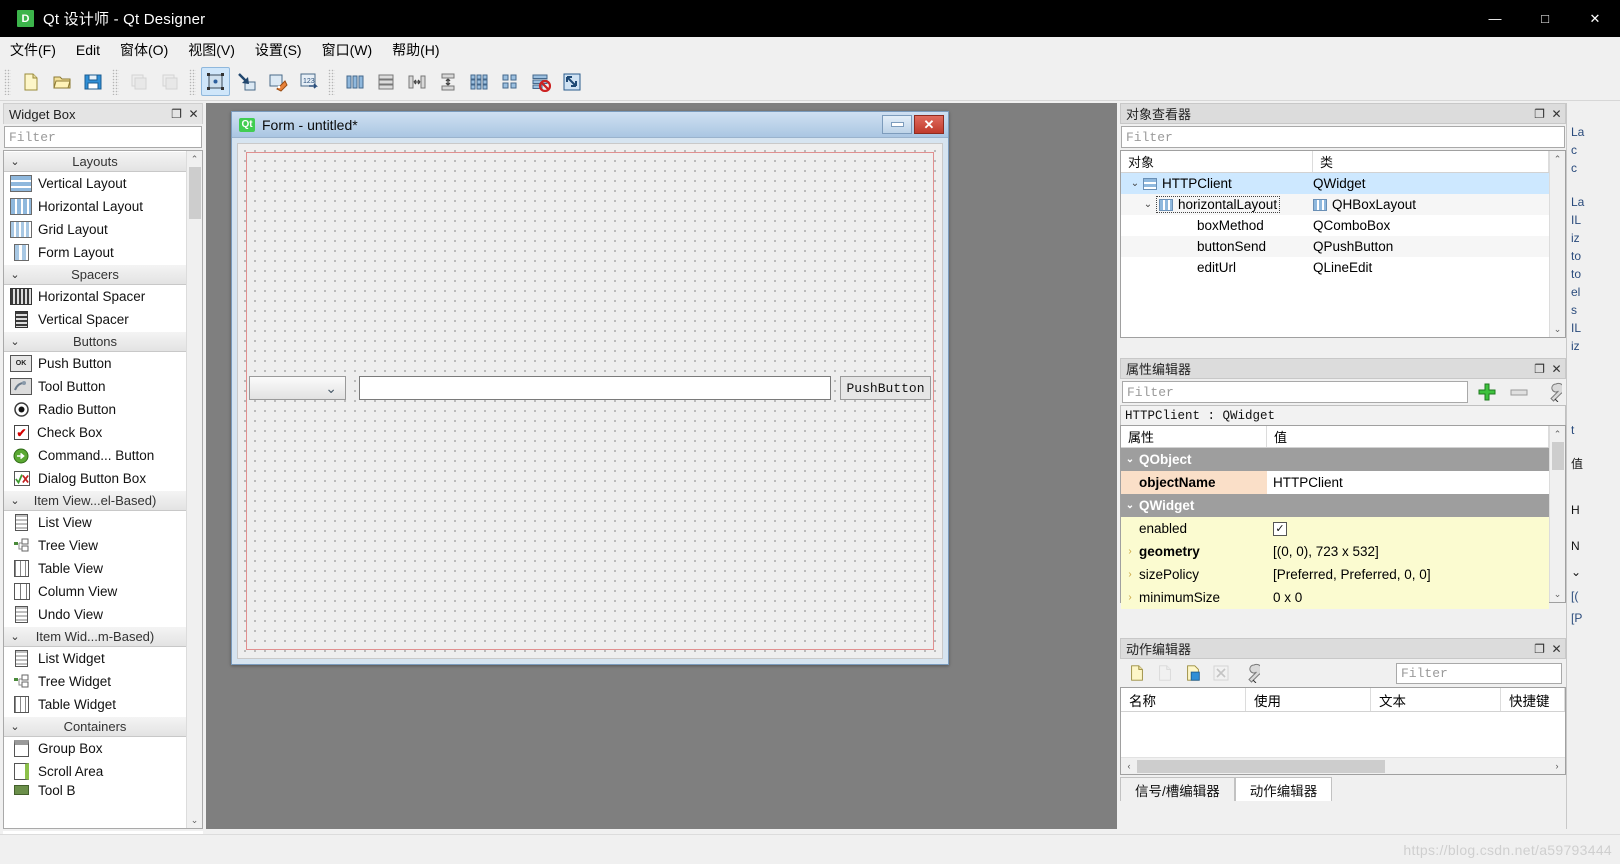 The width and height of the screenshot is (1620, 864). What do you see at coordinates (1335, 505) in the screenshot?
I see `property-group-qwidget: ⌄ QWidget` at bounding box center [1335, 505].